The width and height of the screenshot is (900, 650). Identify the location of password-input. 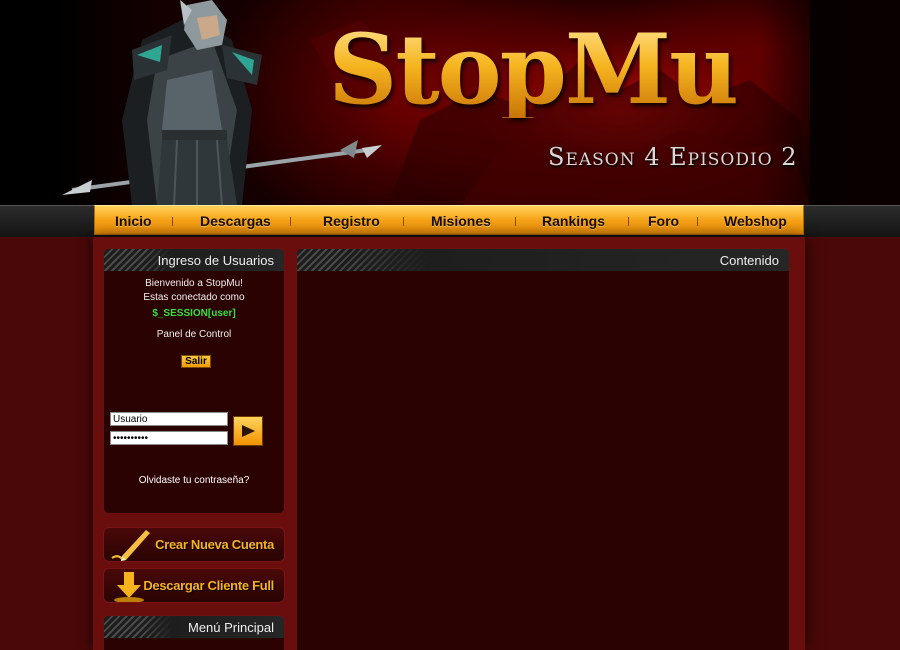
(169, 438).